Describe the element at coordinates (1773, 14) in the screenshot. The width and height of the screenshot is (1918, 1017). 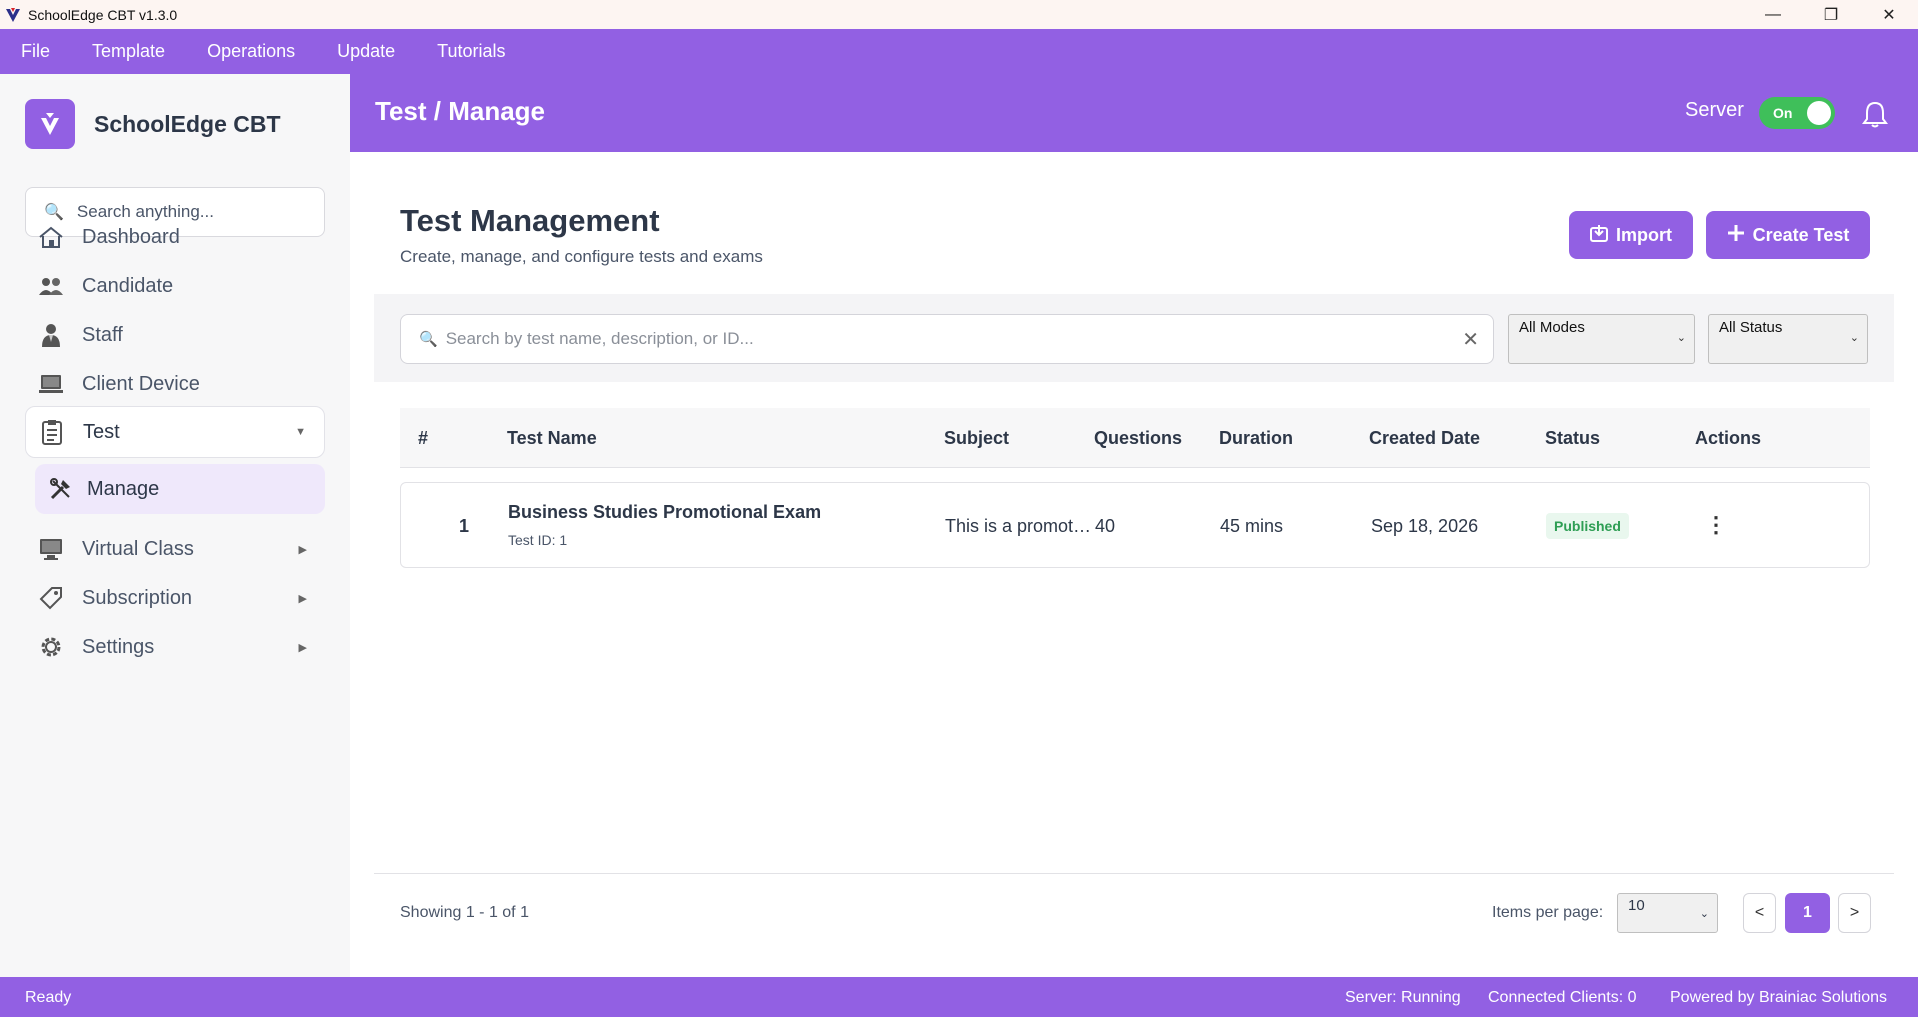
I see `minimize-button: —` at that location.